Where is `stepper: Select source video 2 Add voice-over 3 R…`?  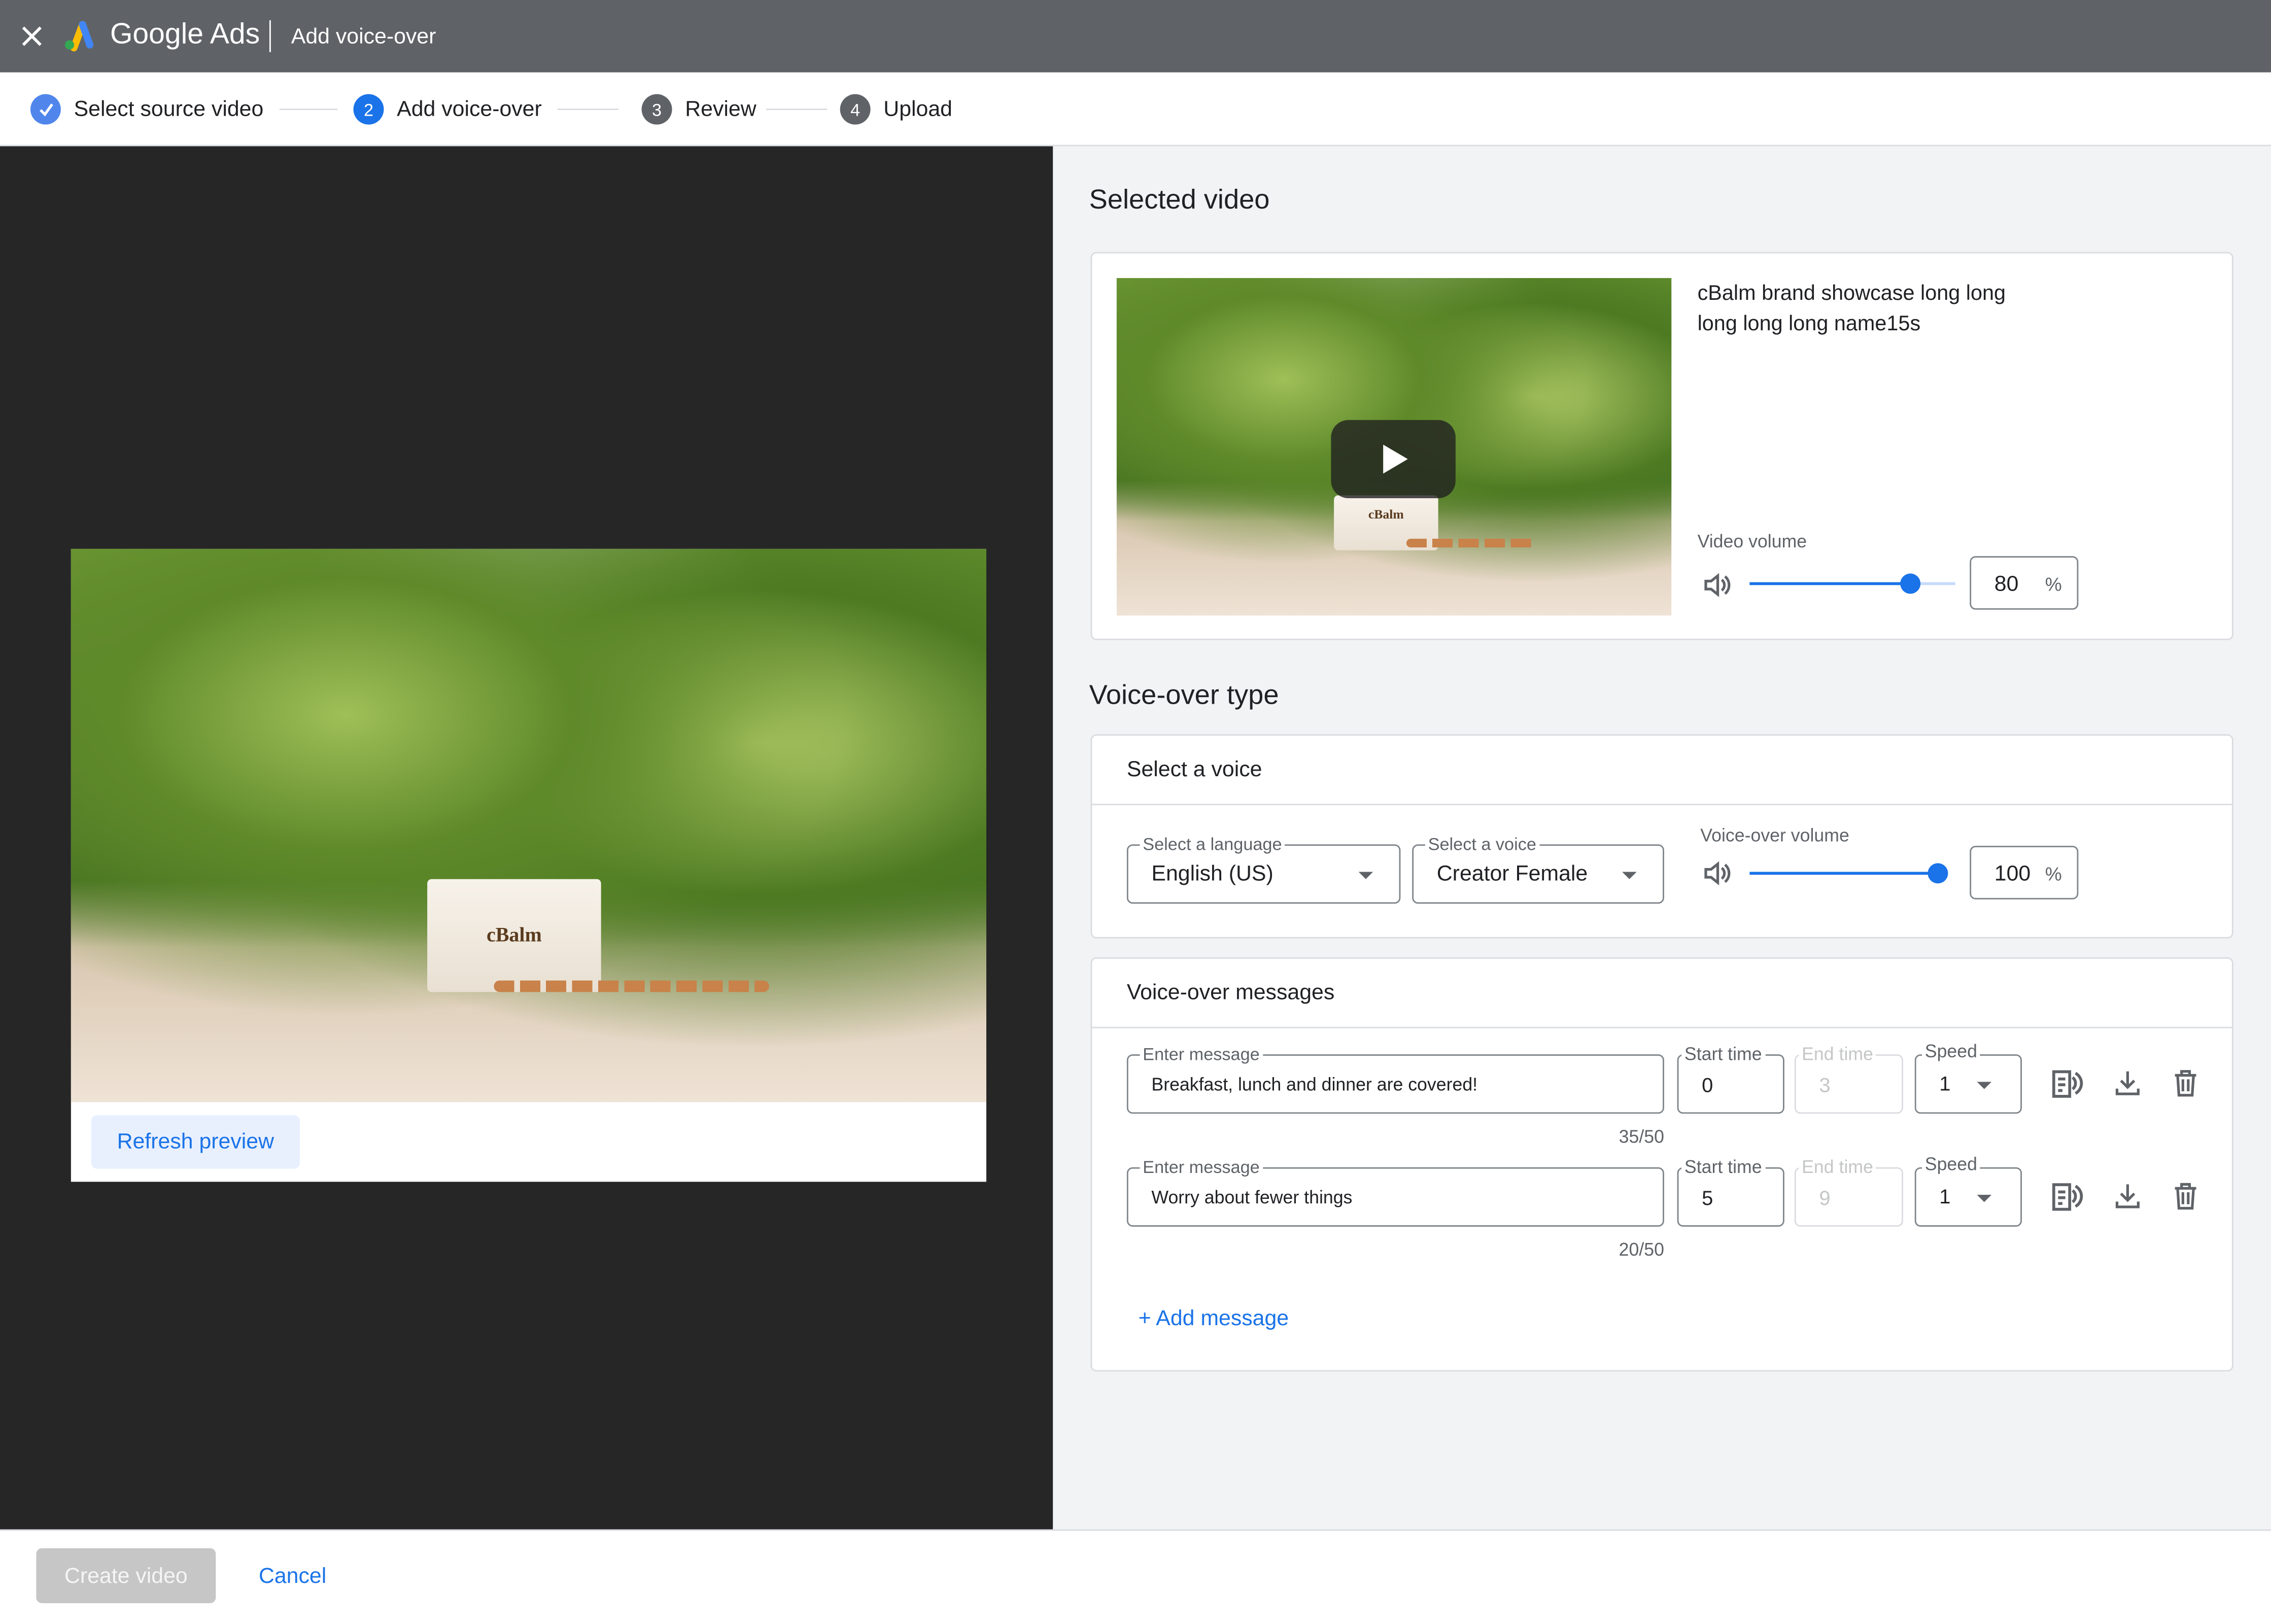
stepper: Select source video 2 Add voice-over 3 R… is located at coordinates (1135, 110).